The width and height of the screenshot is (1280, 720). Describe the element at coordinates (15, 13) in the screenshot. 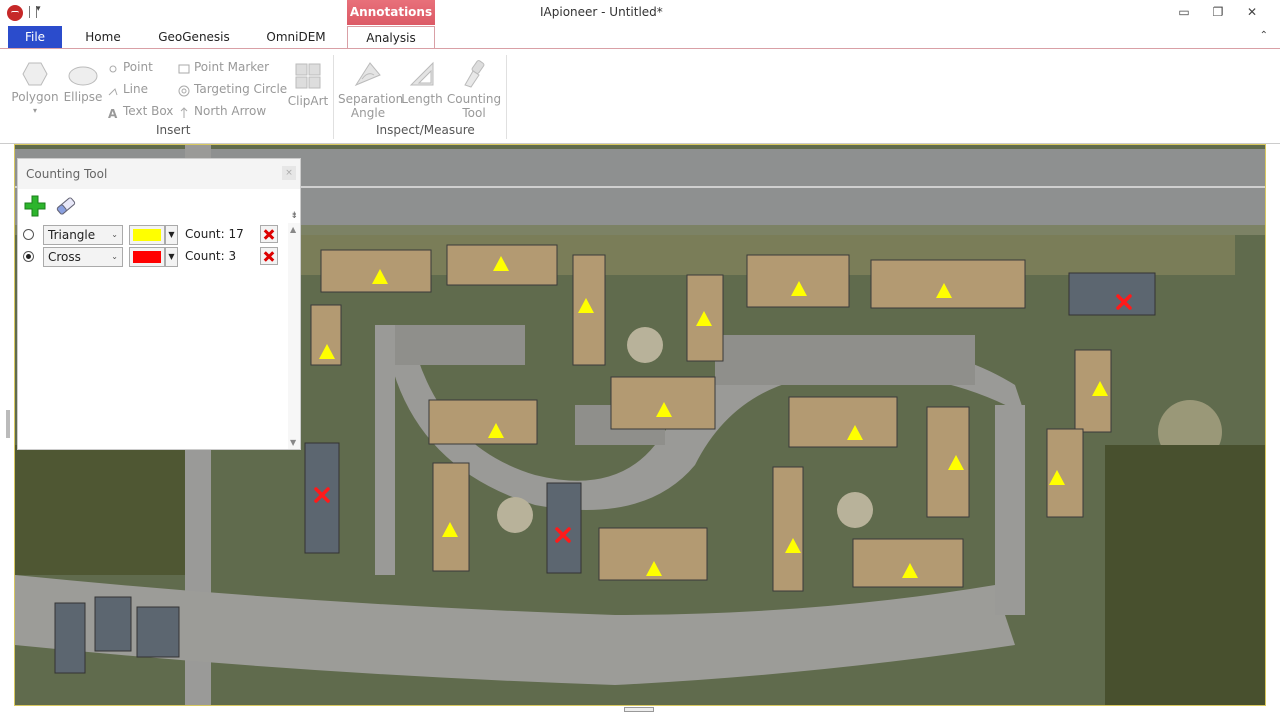

I see `app-logo-icon` at that location.